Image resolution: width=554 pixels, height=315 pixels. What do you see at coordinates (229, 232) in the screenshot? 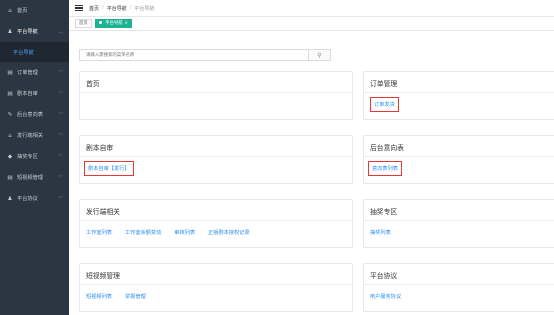
I see `link-license-records: 正版剧本授权记录` at bounding box center [229, 232].